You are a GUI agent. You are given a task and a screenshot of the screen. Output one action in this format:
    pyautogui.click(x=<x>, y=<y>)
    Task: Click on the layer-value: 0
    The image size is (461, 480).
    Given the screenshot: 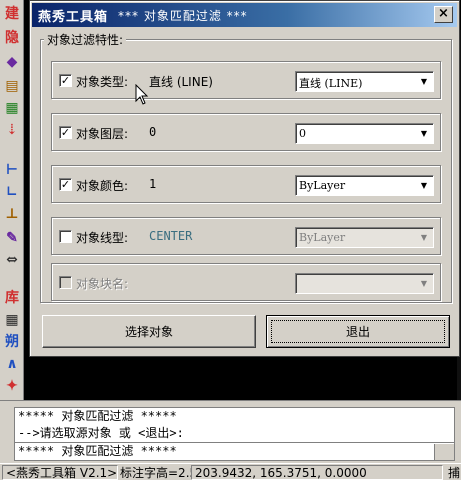 What is the action you would take?
    pyautogui.click(x=153, y=132)
    